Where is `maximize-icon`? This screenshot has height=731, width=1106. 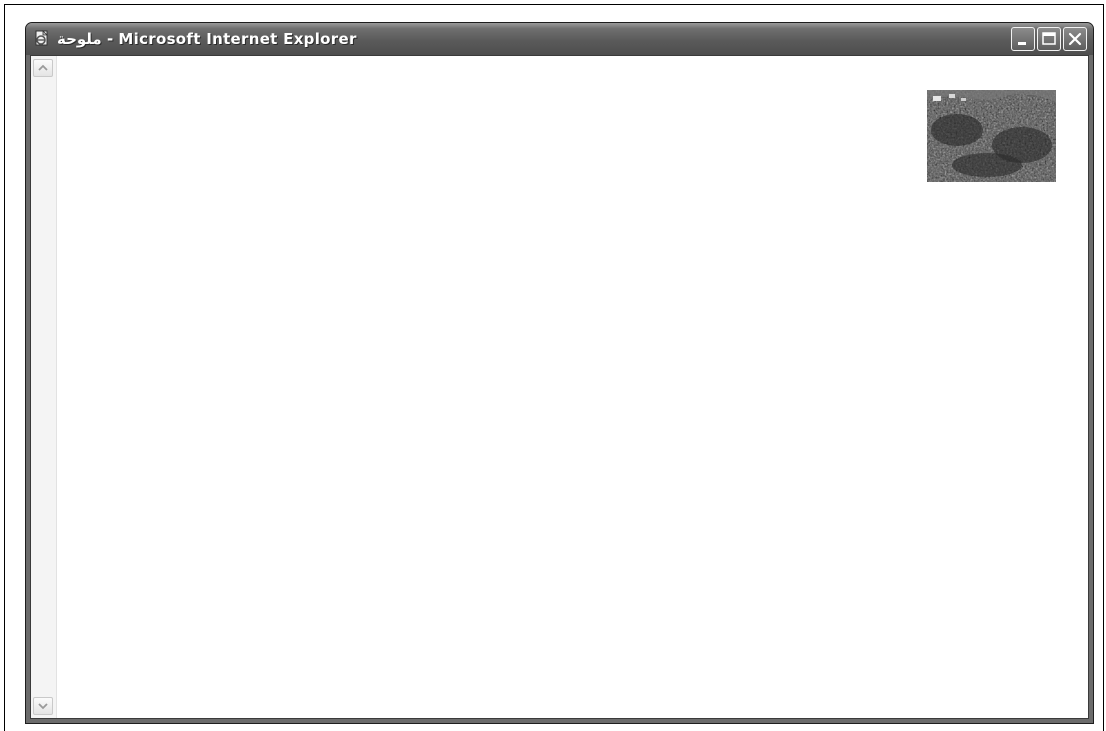
maximize-icon is located at coordinates (1049, 38).